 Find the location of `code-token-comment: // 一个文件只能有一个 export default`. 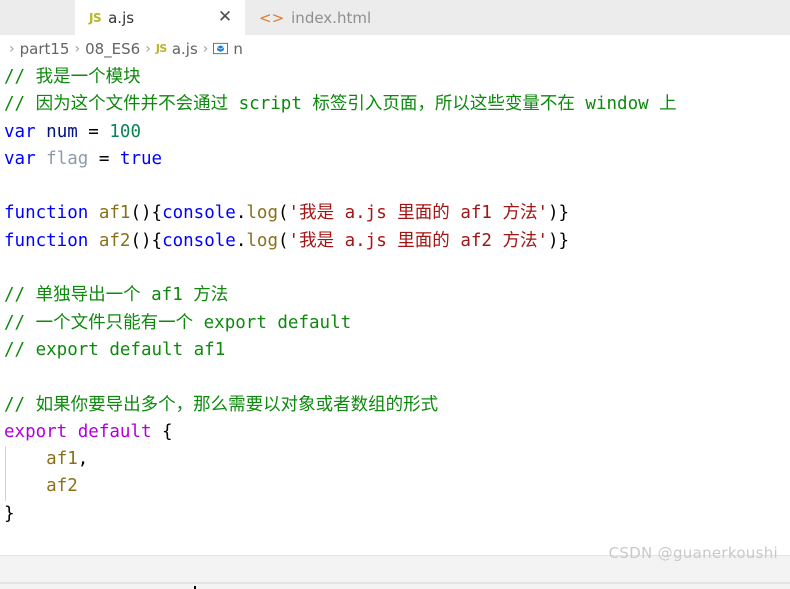

code-token-comment: // 一个文件只能有一个 export default is located at coordinates (178, 322).